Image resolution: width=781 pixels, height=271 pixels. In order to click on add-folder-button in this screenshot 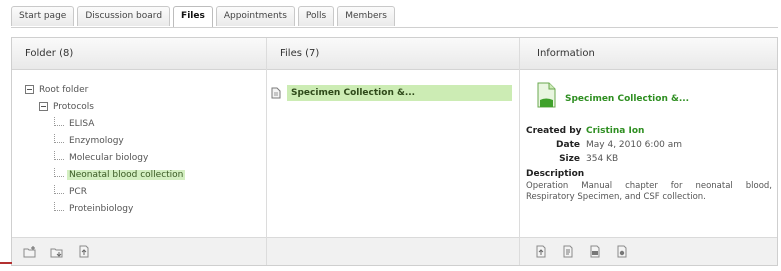, I will do `click(30, 252)`.